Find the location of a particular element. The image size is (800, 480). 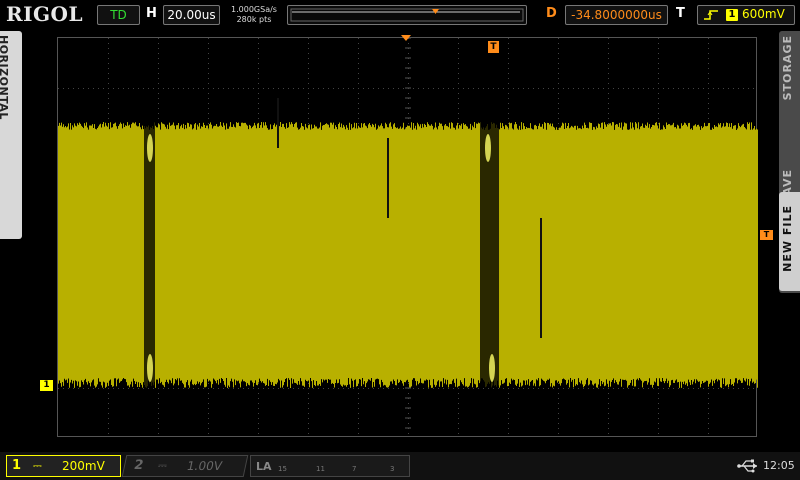

trigger-source-badge: 1 is located at coordinates (732, 15).